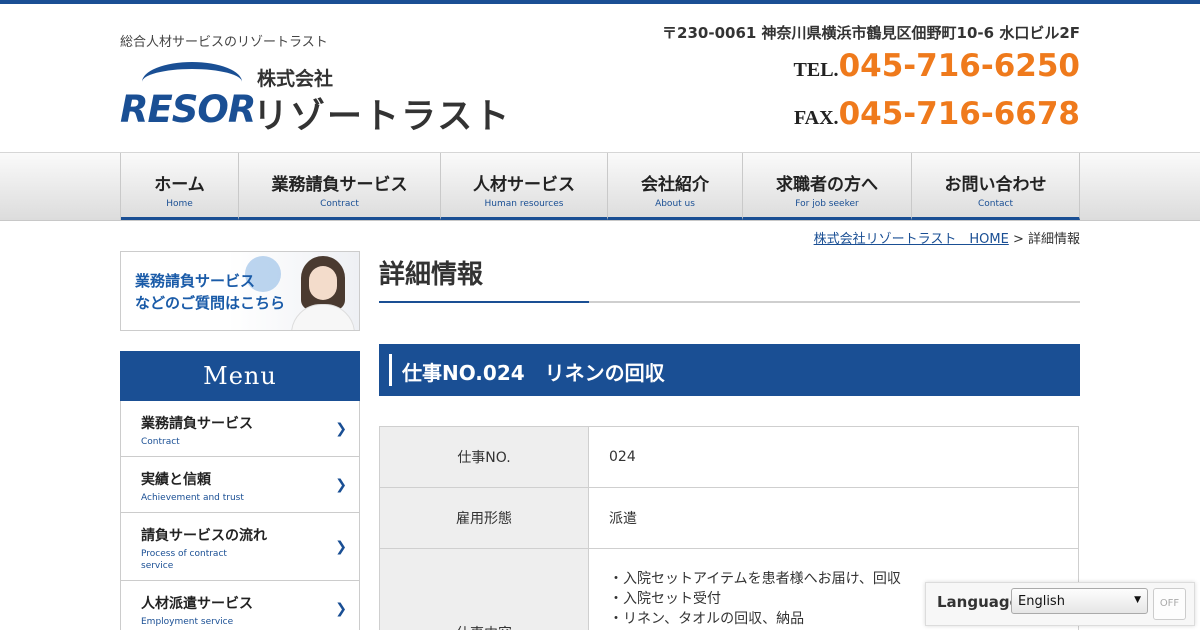 This screenshot has height=630, width=1200. Describe the element at coordinates (729, 302) in the screenshot. I see `title-divider` at that location.